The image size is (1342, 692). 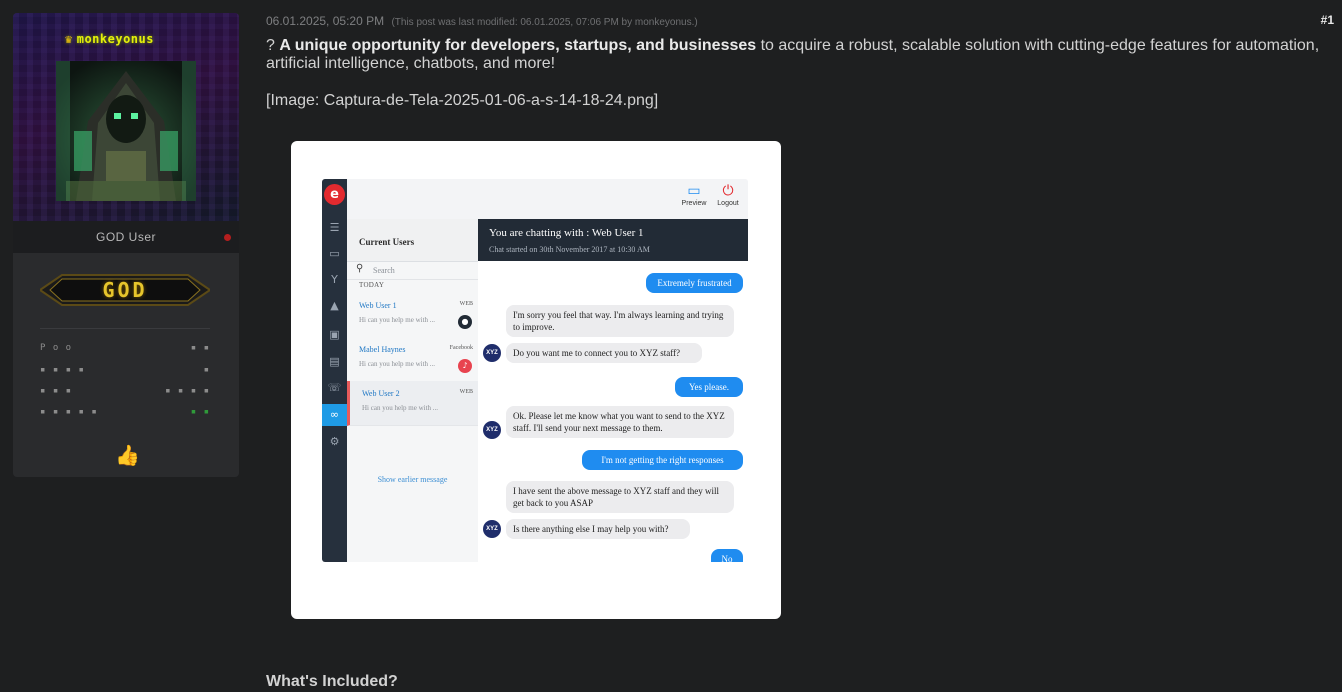 I want to click on post-number-link: #1, so click(x=1327, y=20).